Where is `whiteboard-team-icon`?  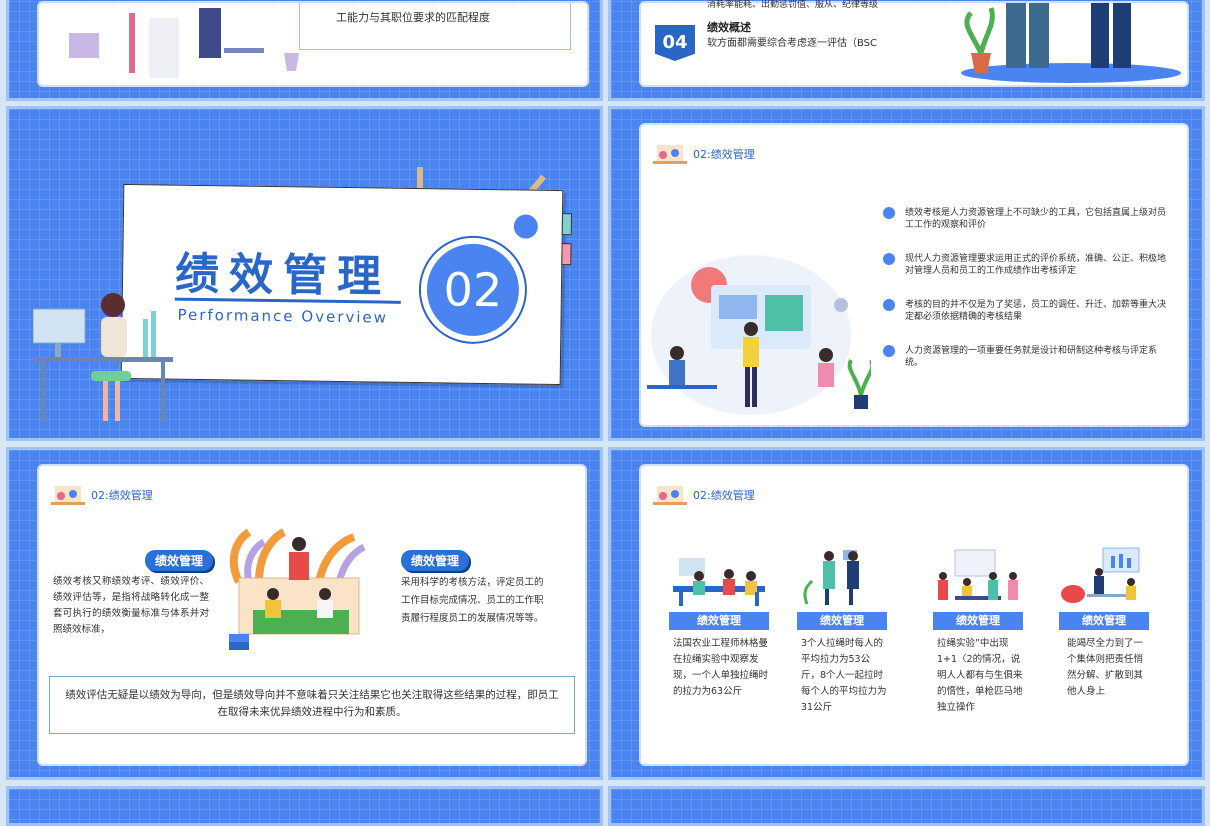
whiteboard-team-icon is located at coordinates (978, 574).